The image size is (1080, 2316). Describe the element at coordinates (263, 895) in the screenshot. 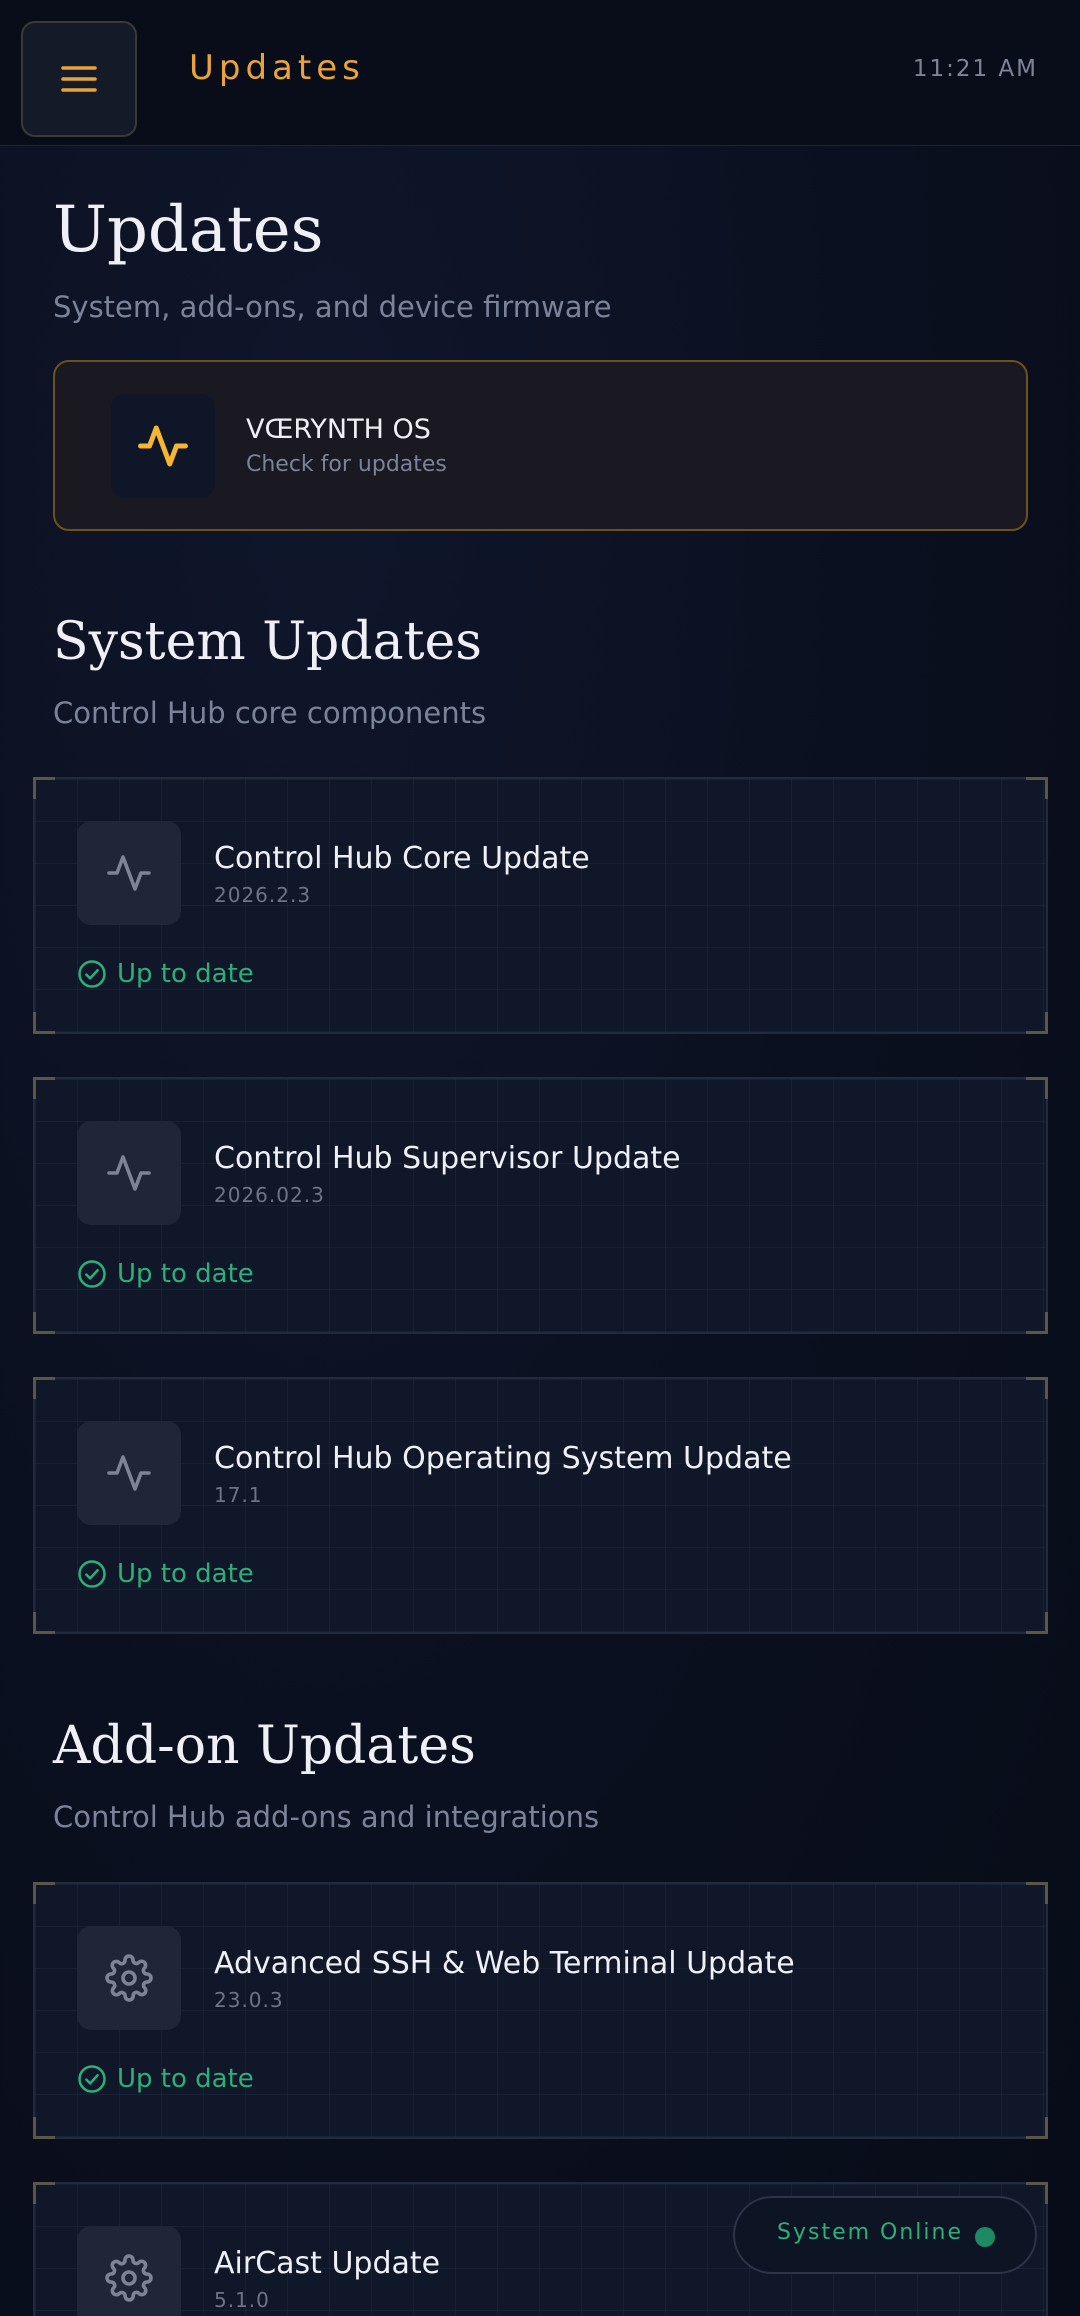

I see `update-version: 2026.2.3` at that location.